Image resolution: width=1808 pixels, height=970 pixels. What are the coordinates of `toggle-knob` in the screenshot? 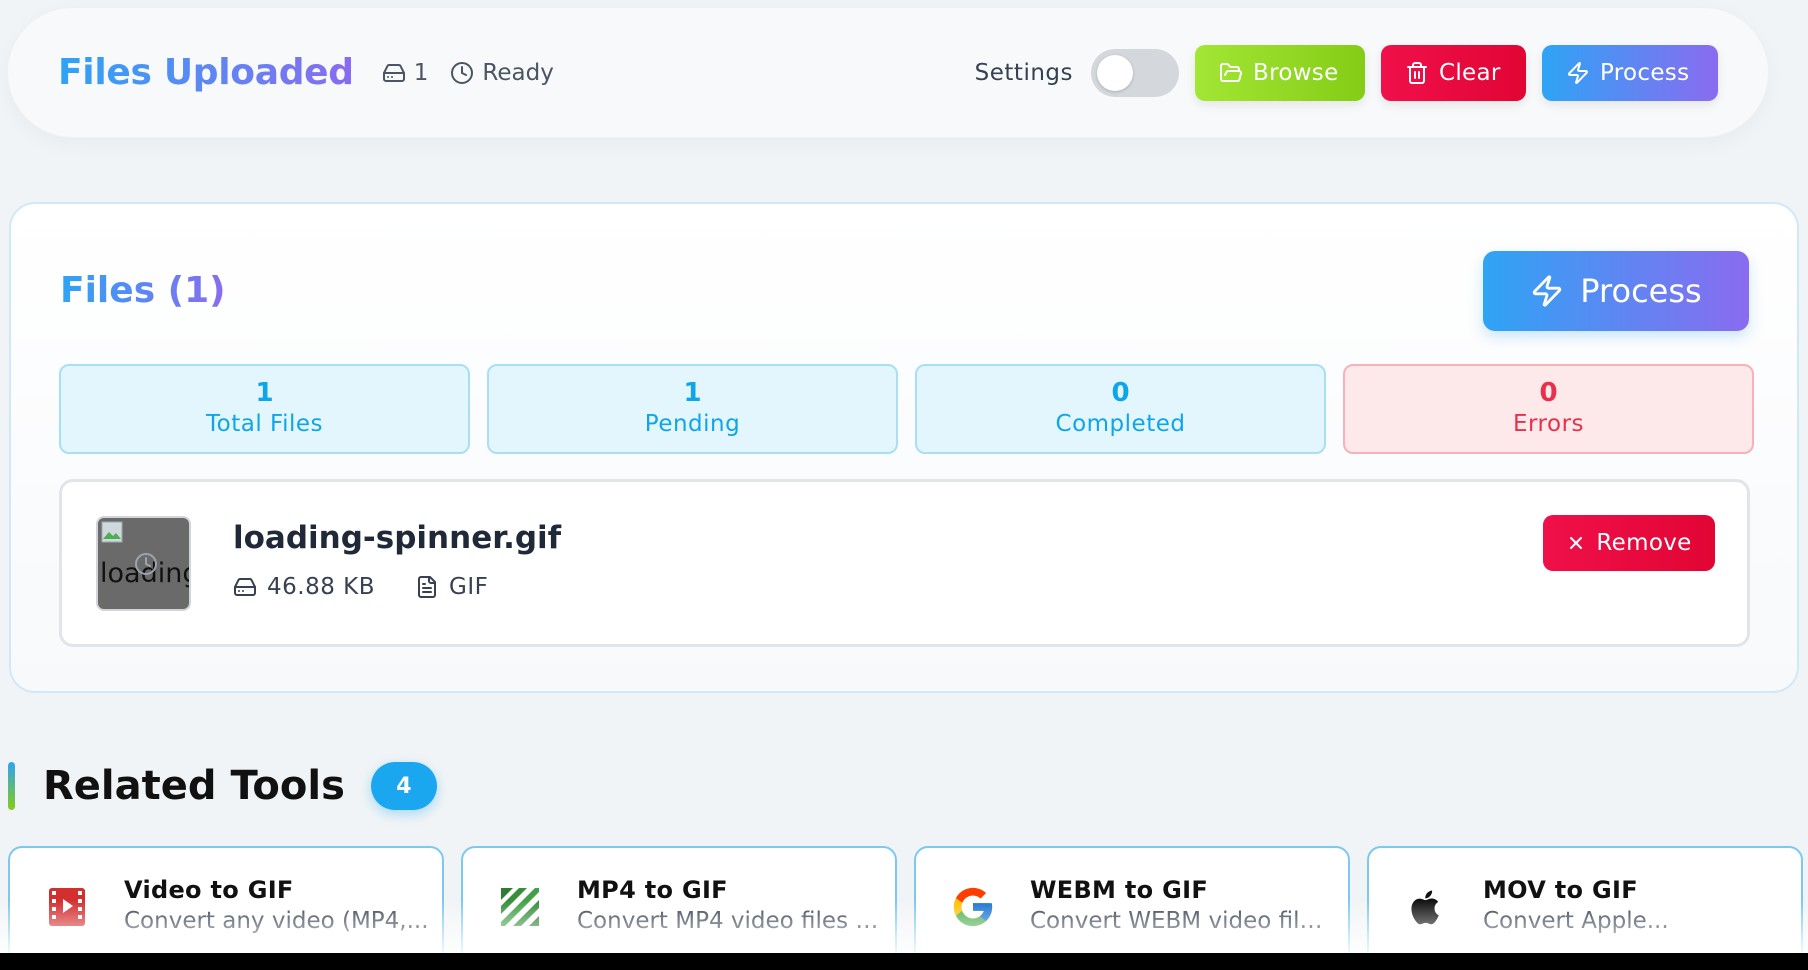 It's located at (1115, 72).